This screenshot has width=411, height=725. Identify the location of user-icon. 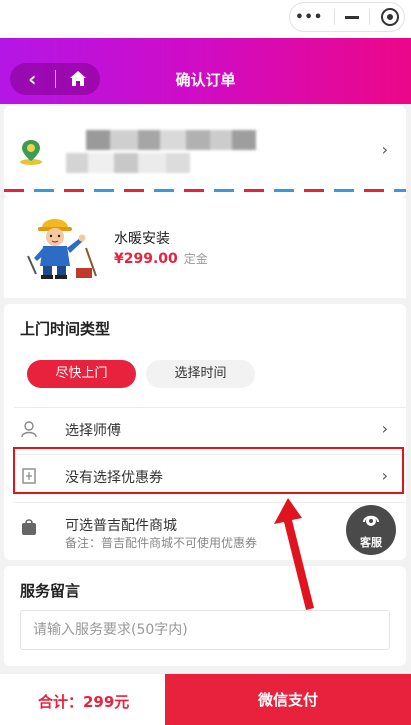
(29, 431).